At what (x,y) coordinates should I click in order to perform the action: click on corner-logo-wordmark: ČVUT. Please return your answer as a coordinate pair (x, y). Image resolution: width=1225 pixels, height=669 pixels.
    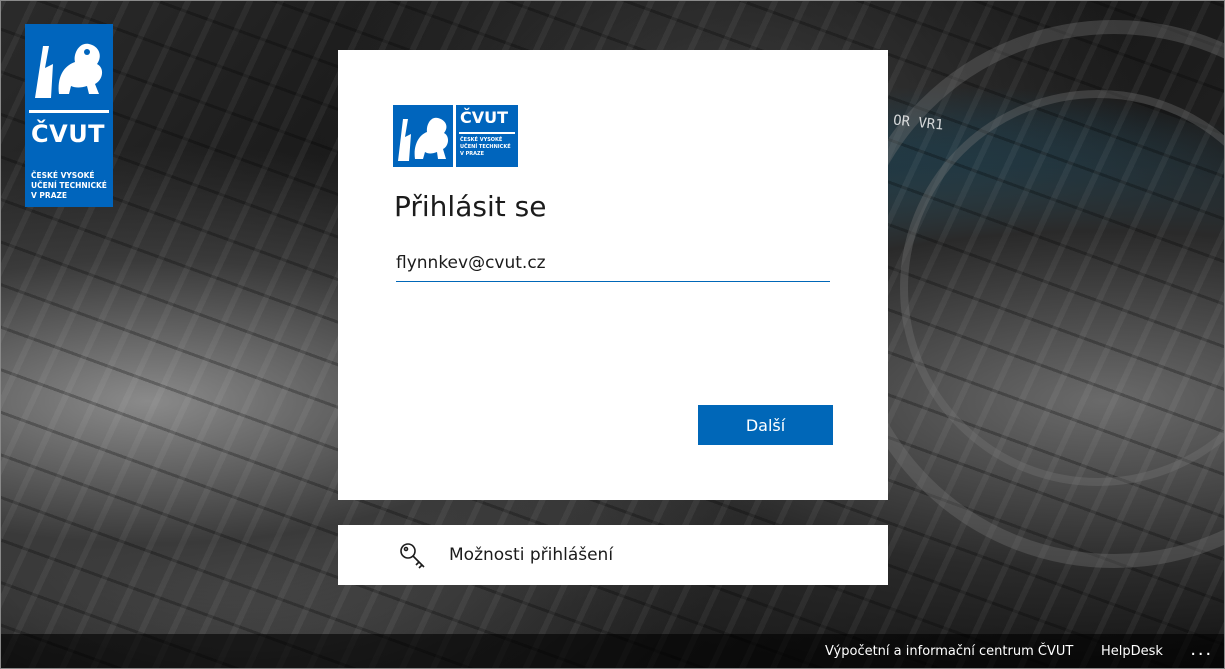
    Looking at the image, I should click on (68, 134).